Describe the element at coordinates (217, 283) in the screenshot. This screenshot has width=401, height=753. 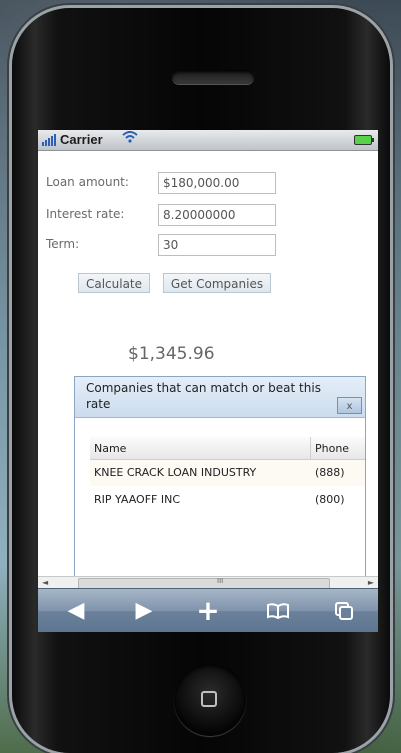
I see `get-companies-button: Get Companies` at that location.